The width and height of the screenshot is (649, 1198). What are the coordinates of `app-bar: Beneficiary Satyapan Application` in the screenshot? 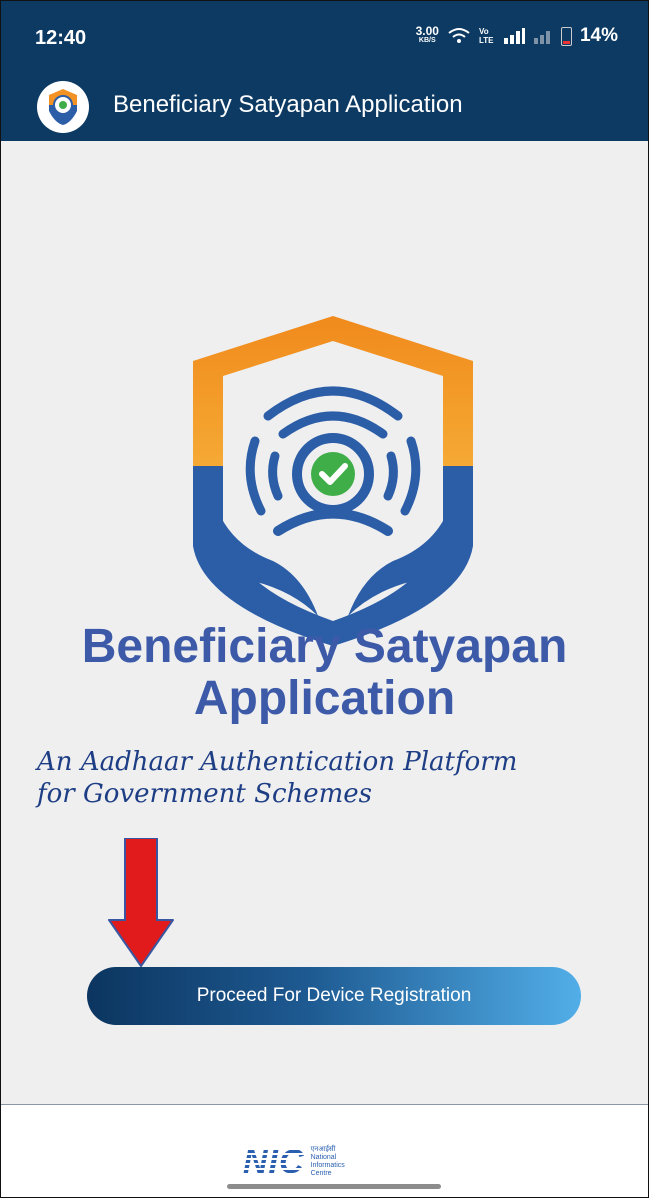 It's located at (324, 107).